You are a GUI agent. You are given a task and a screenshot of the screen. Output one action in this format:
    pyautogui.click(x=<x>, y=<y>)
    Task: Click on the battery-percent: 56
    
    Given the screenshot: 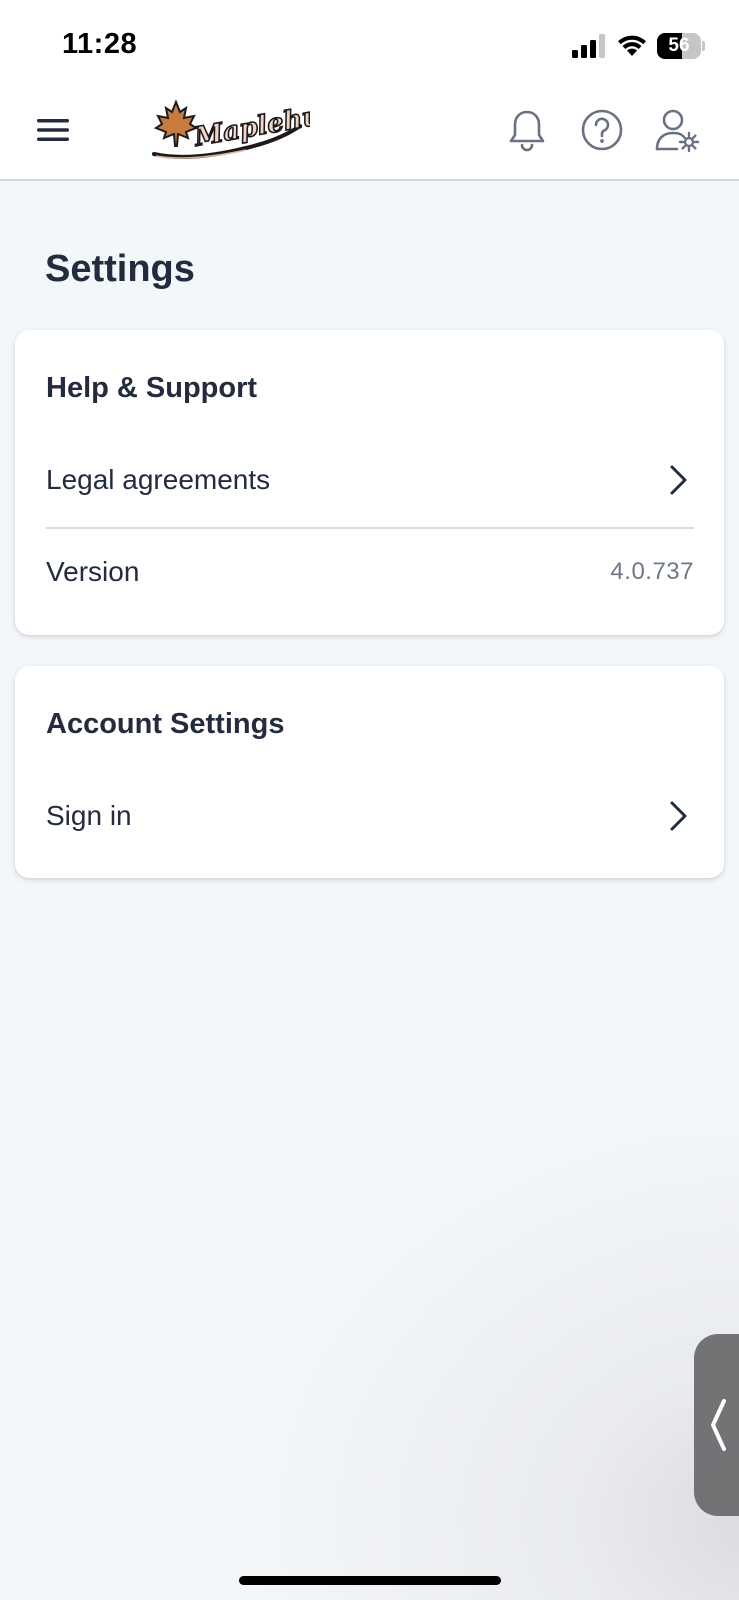 What is the action you would take?
    pyautogui.click(x=679, y=45)
    